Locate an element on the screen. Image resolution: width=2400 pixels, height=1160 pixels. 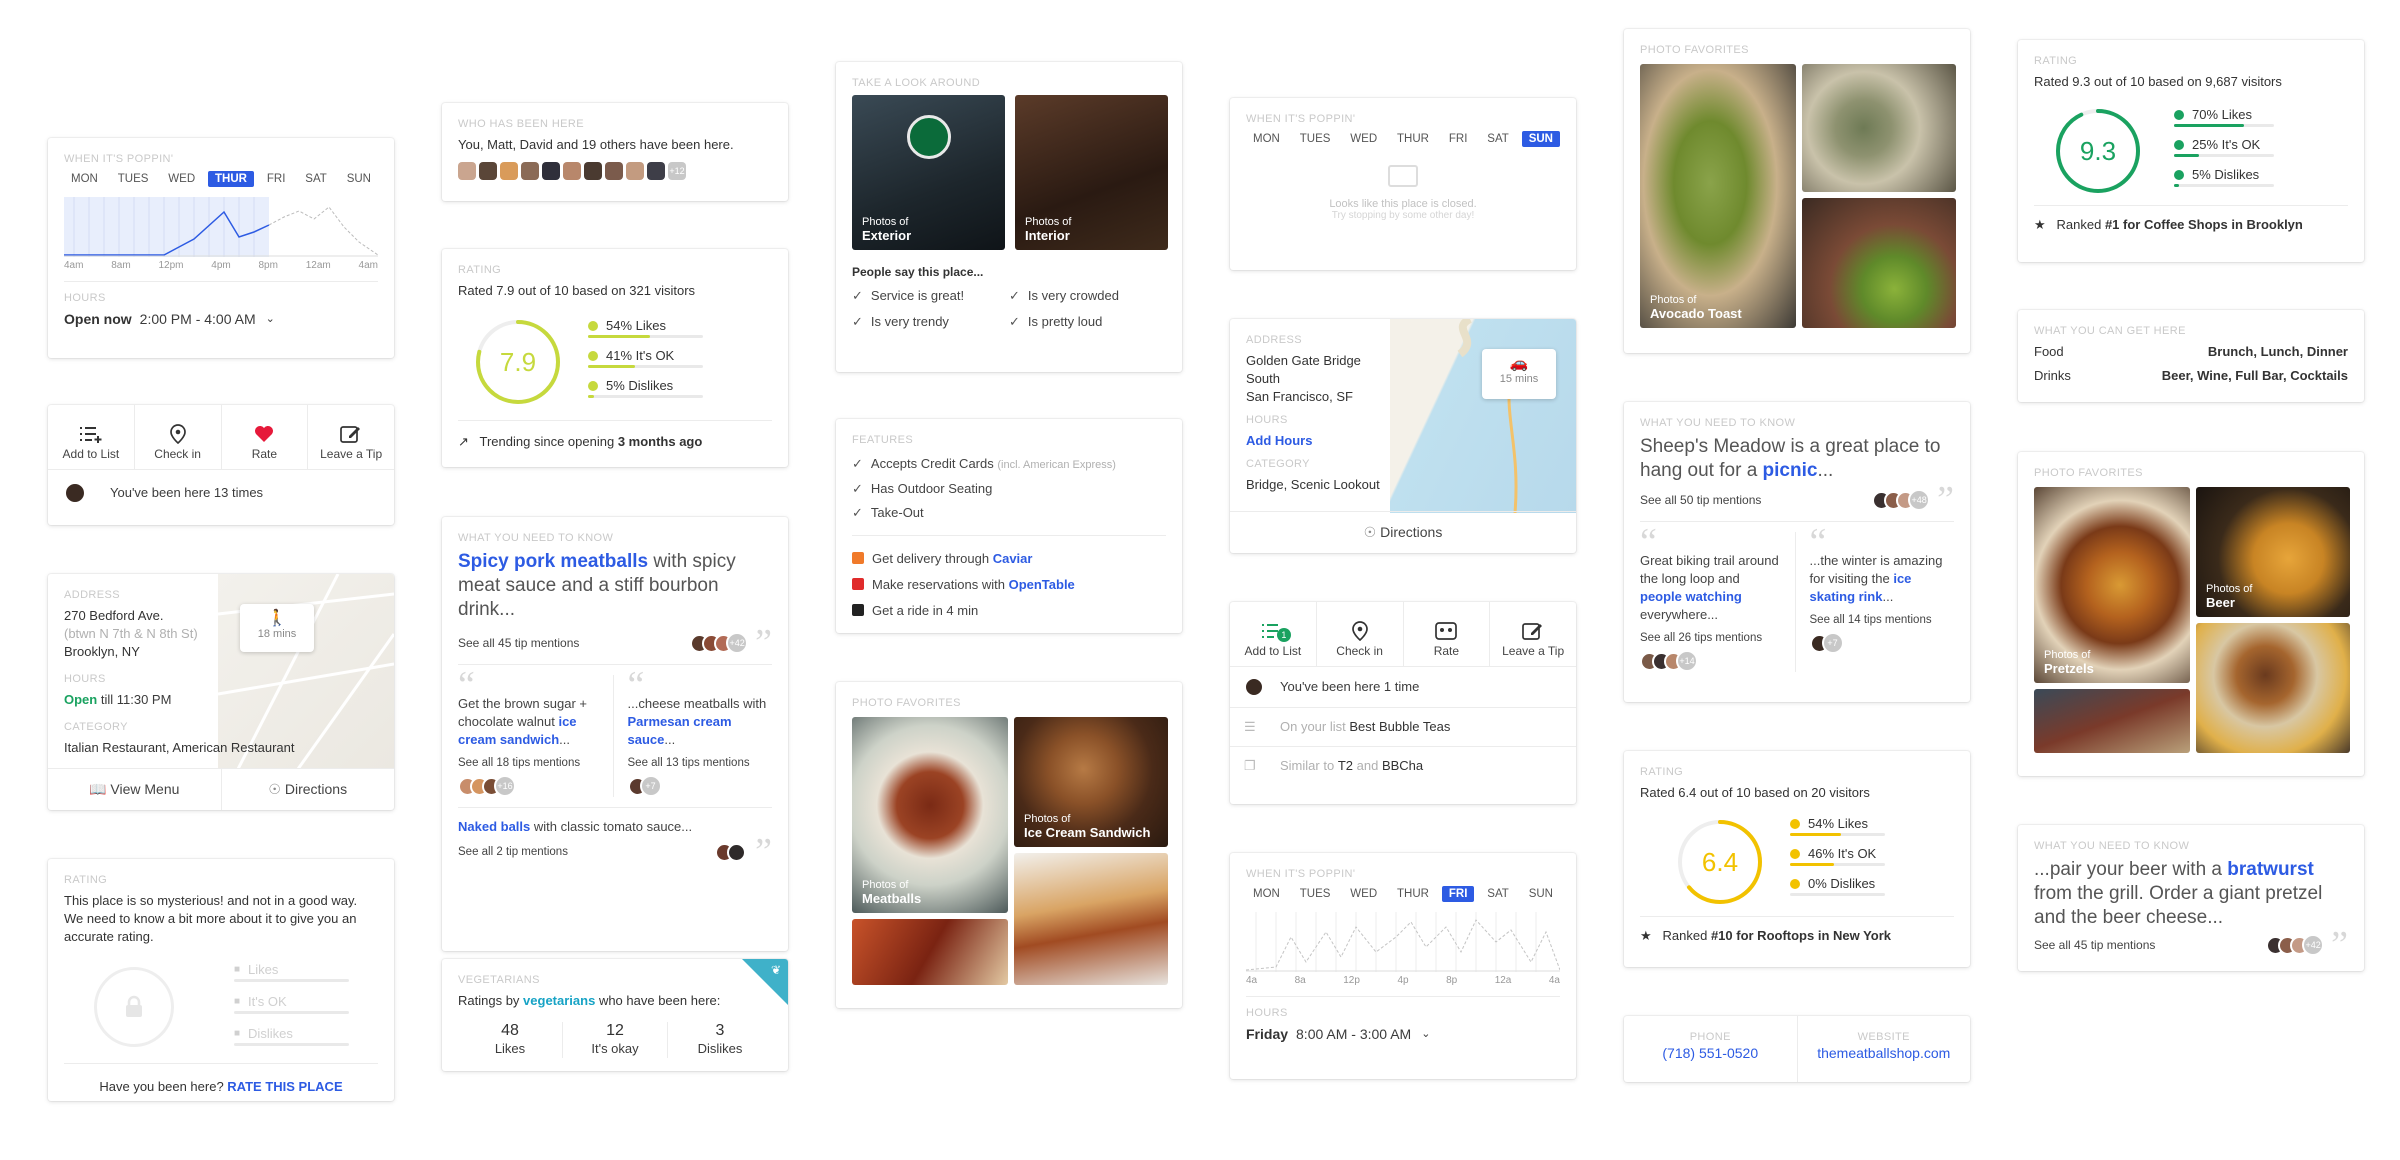
photo-caption: Ice Cream Sandwich is located at coordinates (1087, 832).